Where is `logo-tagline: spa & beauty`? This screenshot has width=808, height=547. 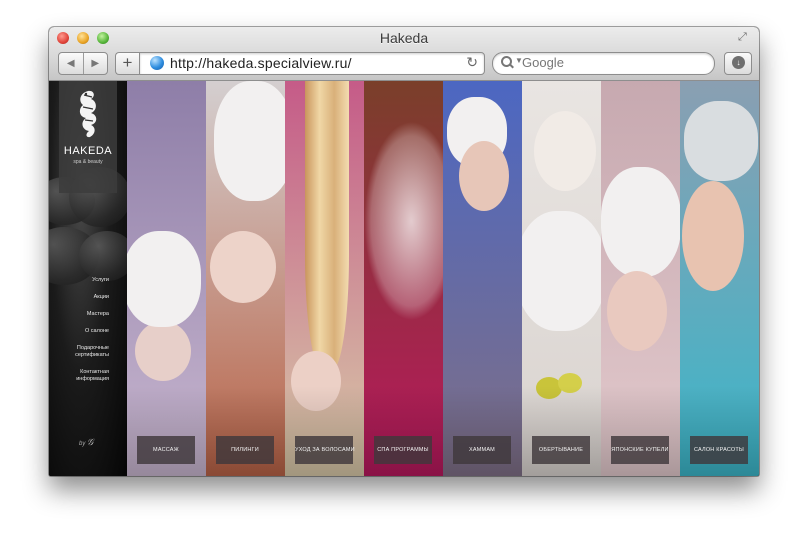 logo-tagline: spa & beauty is located at coordinates (88, 162).